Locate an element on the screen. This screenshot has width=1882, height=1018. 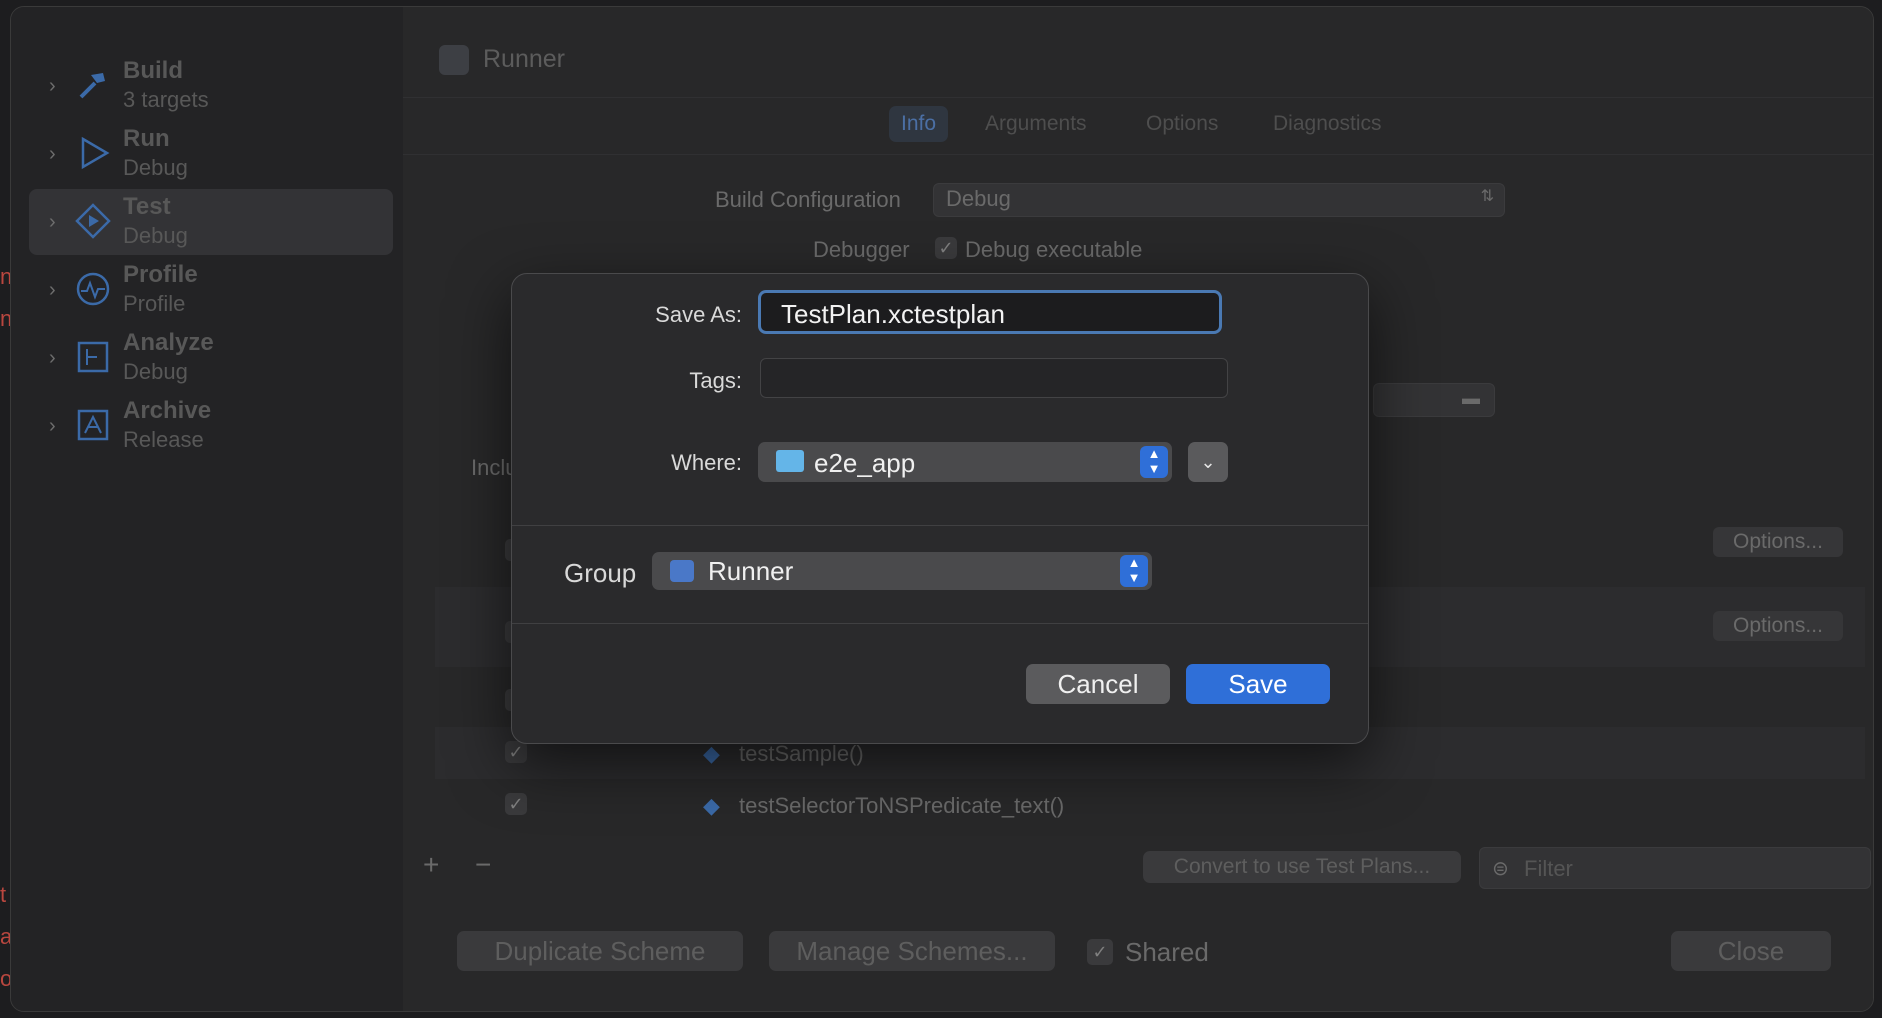
expand-chevron-button: ⌄ is located at coordinates (1208, 462).